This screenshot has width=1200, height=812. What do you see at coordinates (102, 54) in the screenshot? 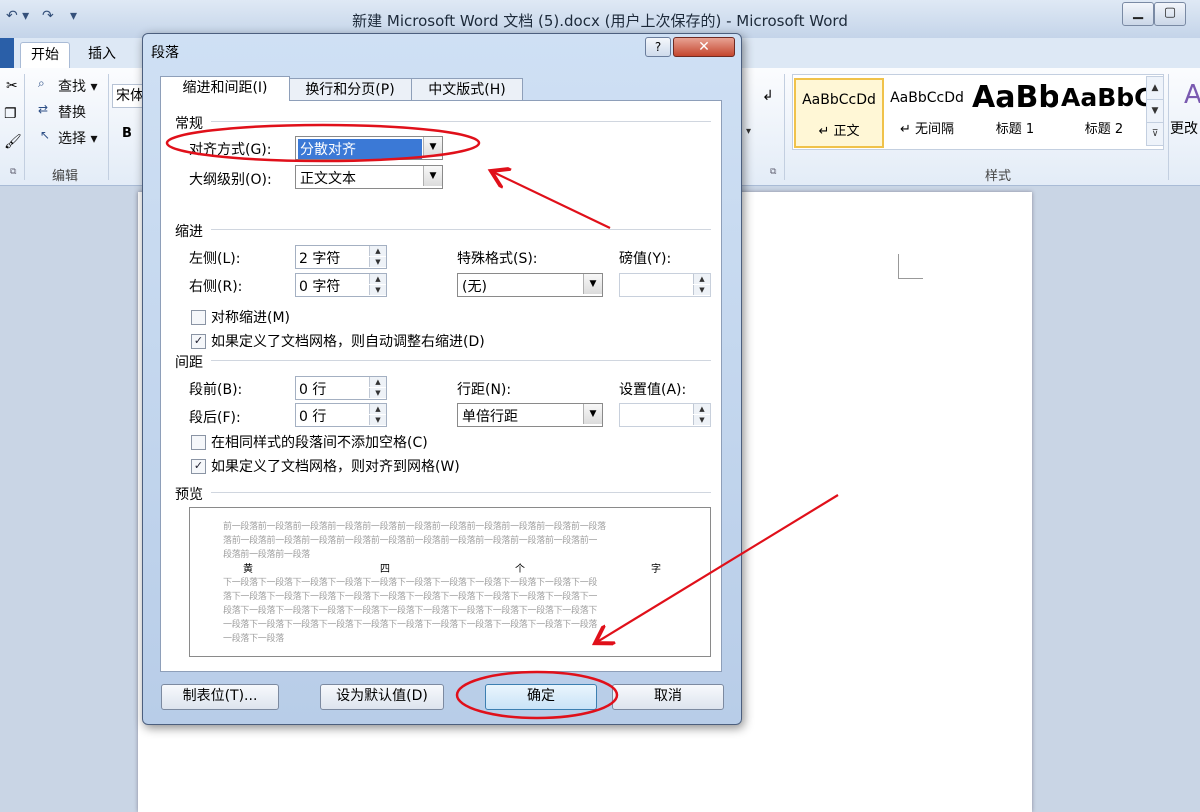
I see `tab-insert: 插入` at bounding box center [102, 54].